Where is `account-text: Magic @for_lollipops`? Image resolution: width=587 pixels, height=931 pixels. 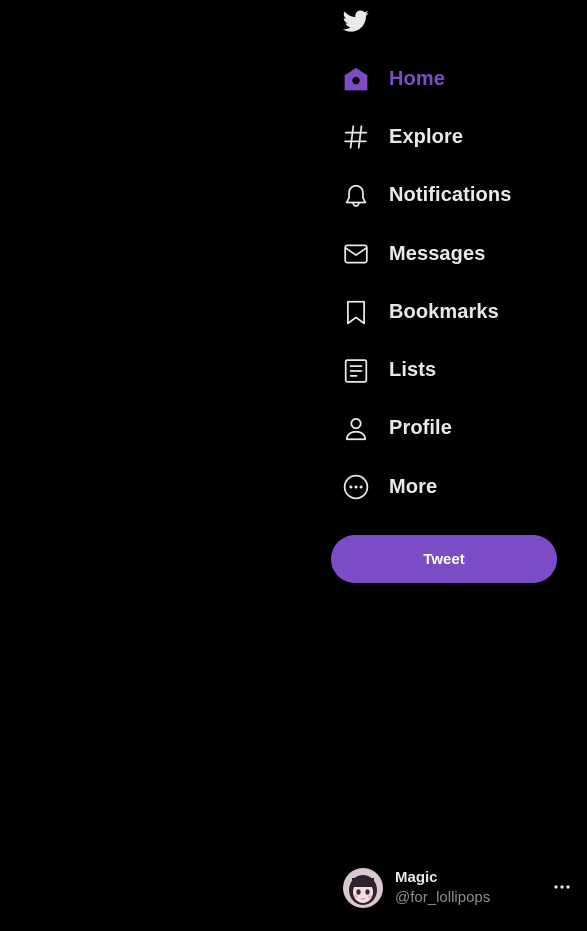
account-text: Magic @for_lollipops is located at coordinates (442, 888).